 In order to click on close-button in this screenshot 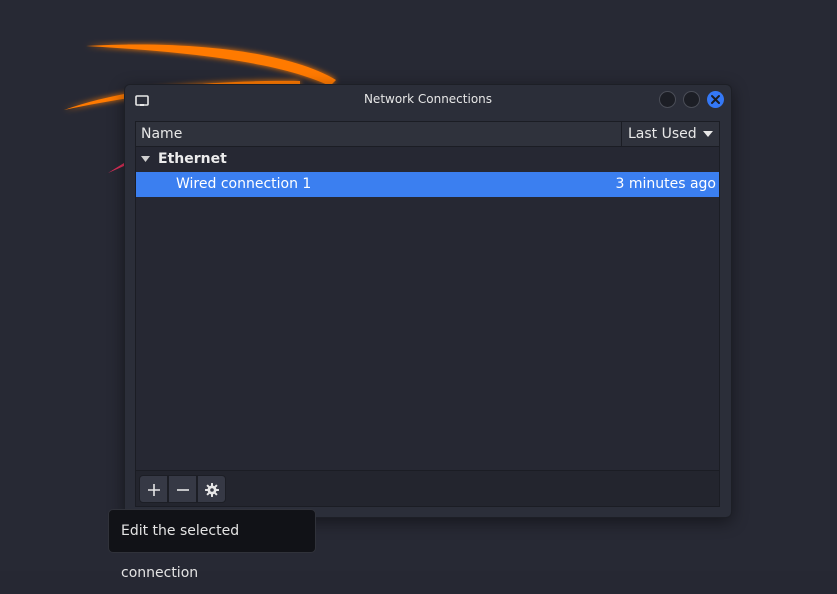, I will do `click(715, 99)`.